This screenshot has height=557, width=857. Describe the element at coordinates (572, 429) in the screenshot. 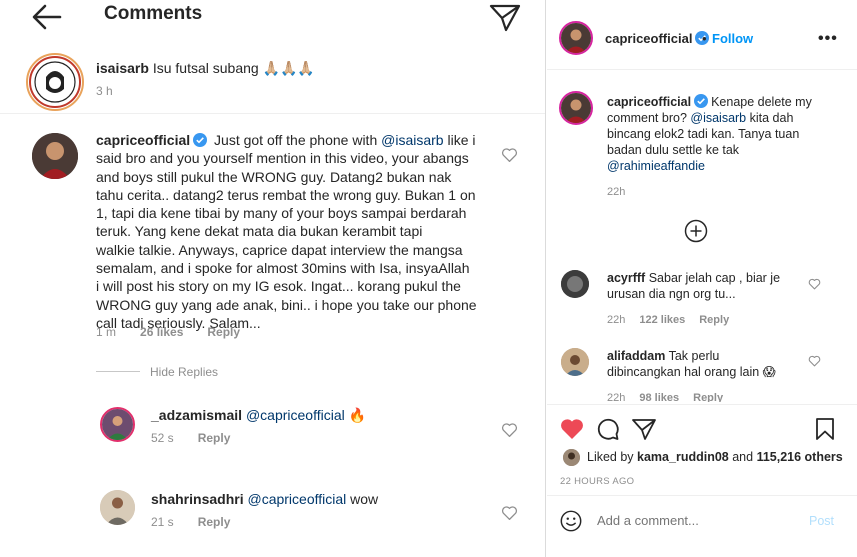

I see `heart-filled-icon` at that location.